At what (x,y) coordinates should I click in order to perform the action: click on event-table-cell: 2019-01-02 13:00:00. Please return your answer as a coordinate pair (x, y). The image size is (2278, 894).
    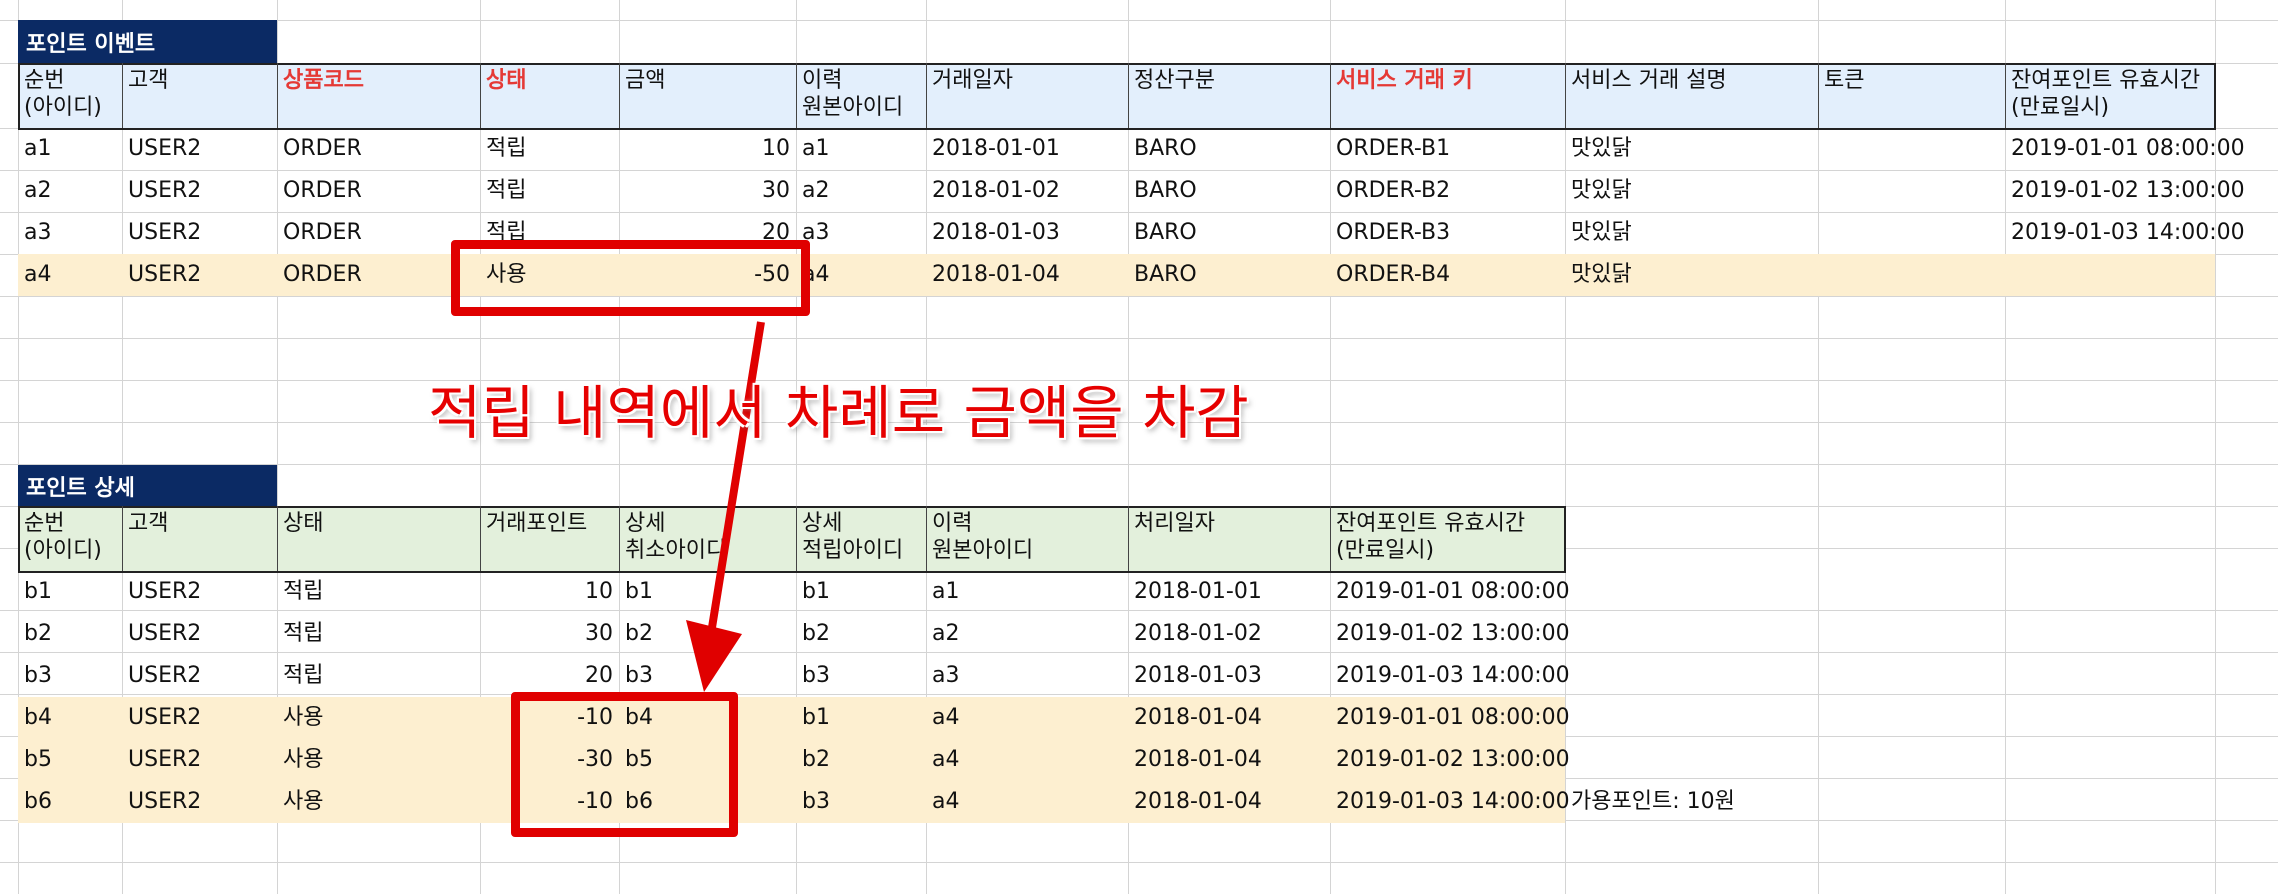
    Looking at the image, I should click on (2125, 191).